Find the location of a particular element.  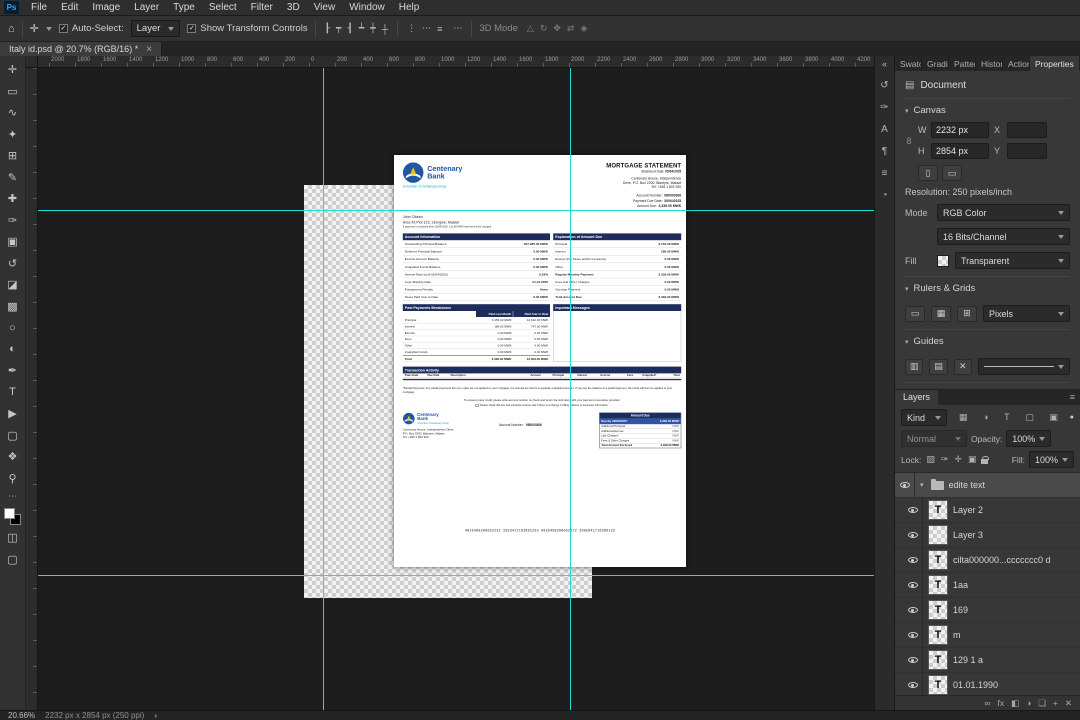

3d-mode-icon: ◈ is located at coordinates (583, 28).